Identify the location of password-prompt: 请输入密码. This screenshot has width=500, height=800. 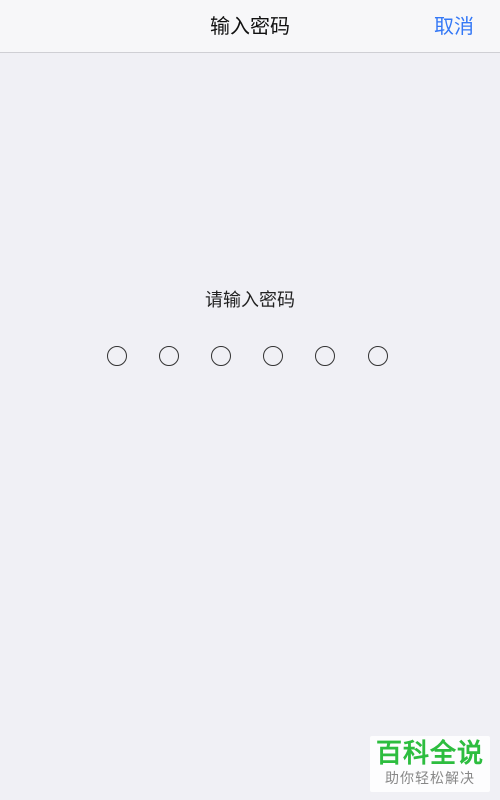
(250, 300).